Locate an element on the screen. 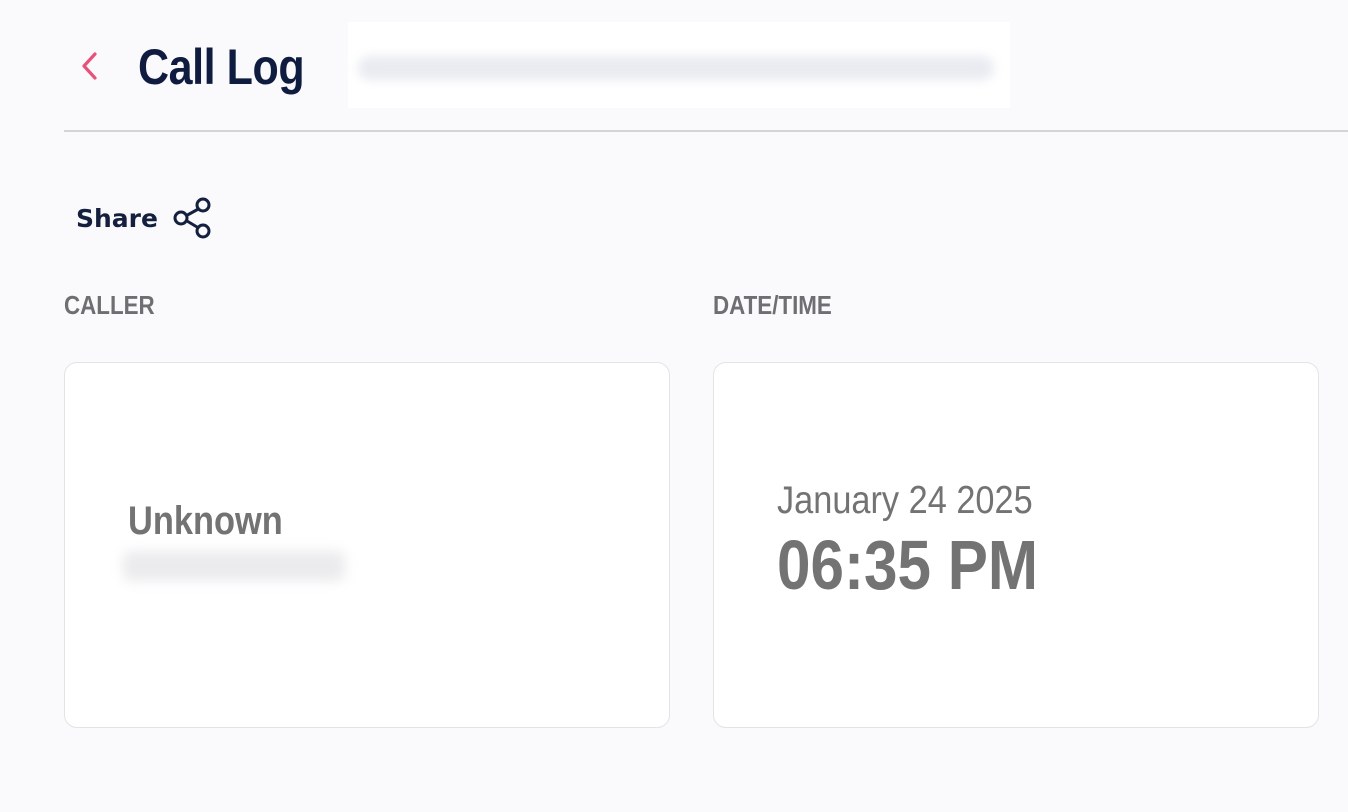 The height and width of the screenshot is (812, 1348). share-button: Share is located at coordinates (145, 218).